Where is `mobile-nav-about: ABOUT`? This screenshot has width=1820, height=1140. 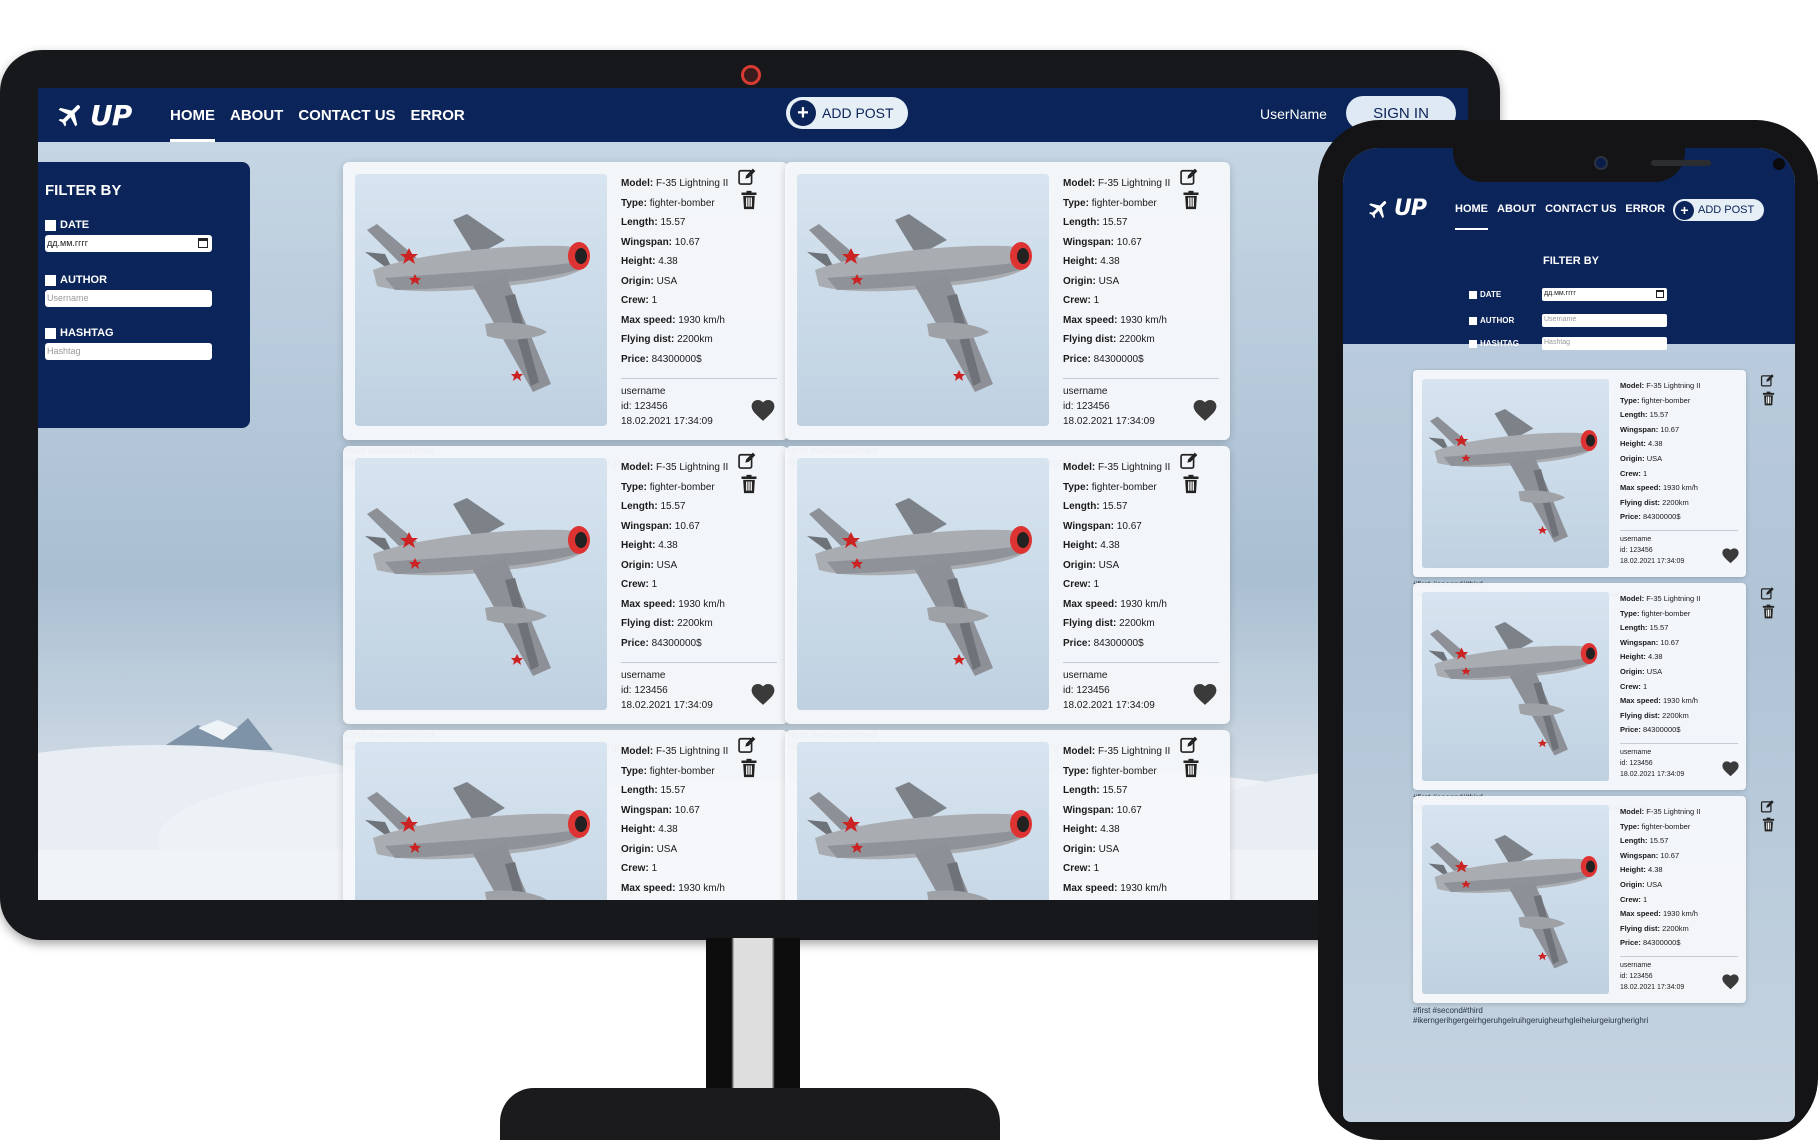
mobile-nav-about: ABOUT is located at coordinates (1516, 209).